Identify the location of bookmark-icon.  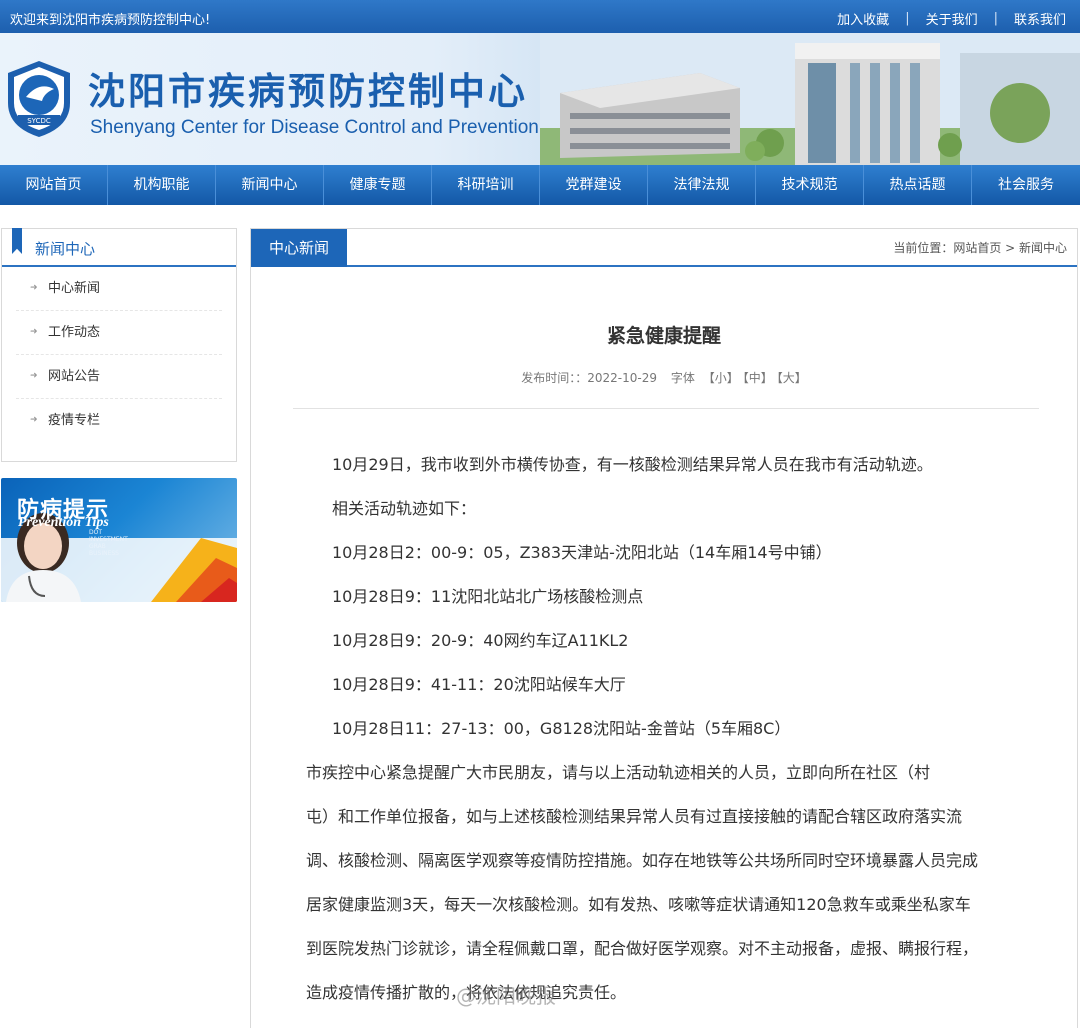
(17, 241).